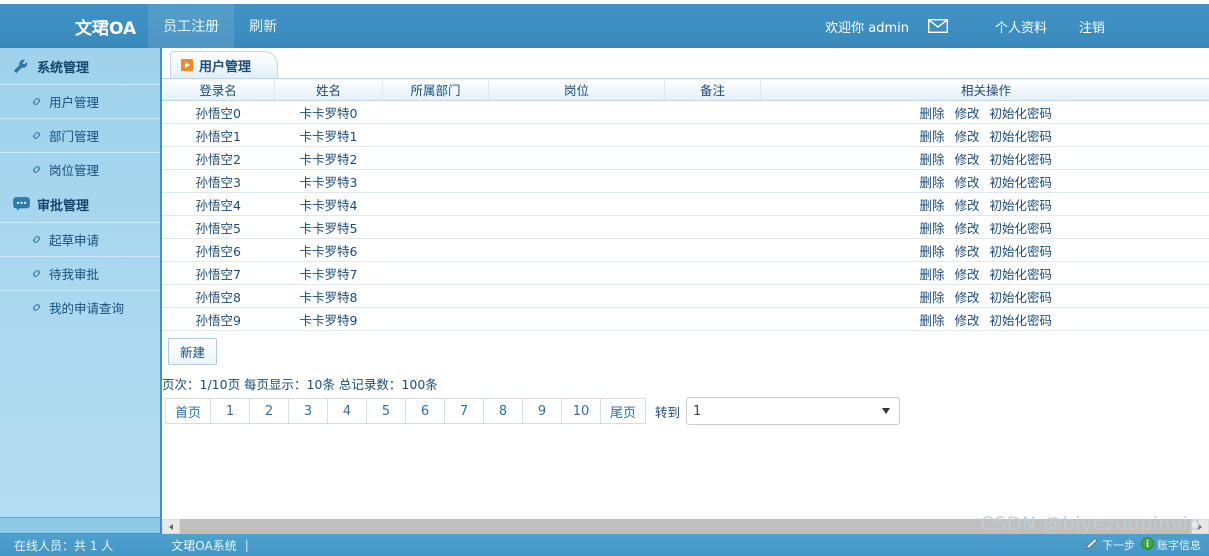 The height and width of the screenshot is (556, 1209). I want to click on cell-login: 孙悟空9, so click(218, 319).